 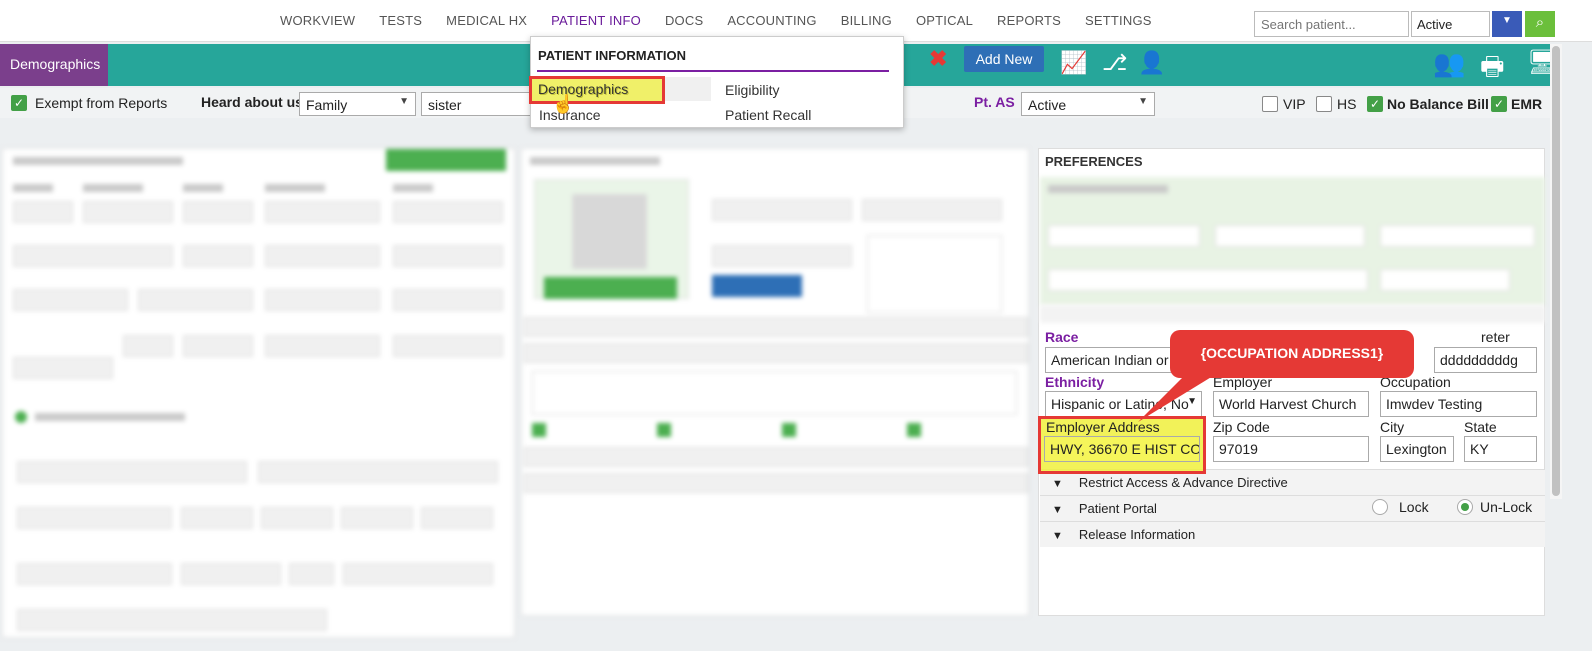 What do you see at coordinates (1480, 427) in the screenshot?
I see `state-label: State` at bounding box center [1480, 427].